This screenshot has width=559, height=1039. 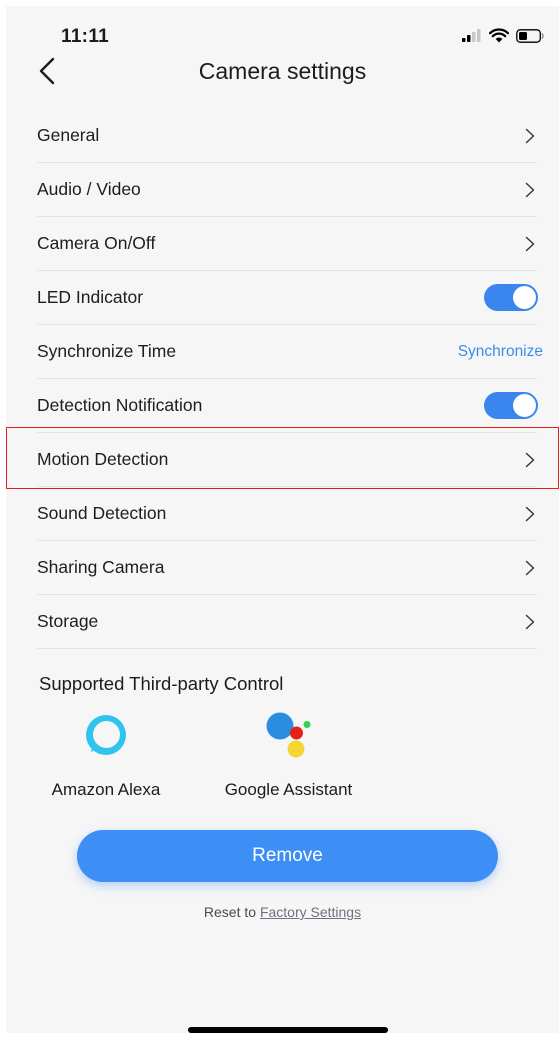 What do you see at coordinates (287, 298) in the screenshot?
I see `settings-row-led-indicator: LED Indicator` at bounding box center [287, 298].